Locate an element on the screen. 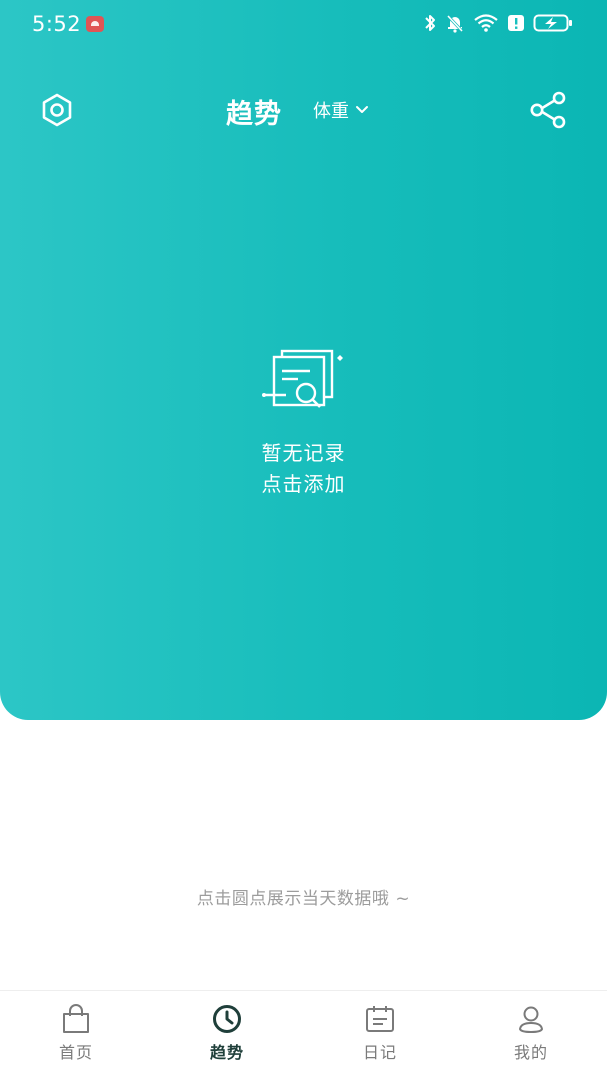 The image size is (607, 1080). share-button is located at coordinates (548, 110).